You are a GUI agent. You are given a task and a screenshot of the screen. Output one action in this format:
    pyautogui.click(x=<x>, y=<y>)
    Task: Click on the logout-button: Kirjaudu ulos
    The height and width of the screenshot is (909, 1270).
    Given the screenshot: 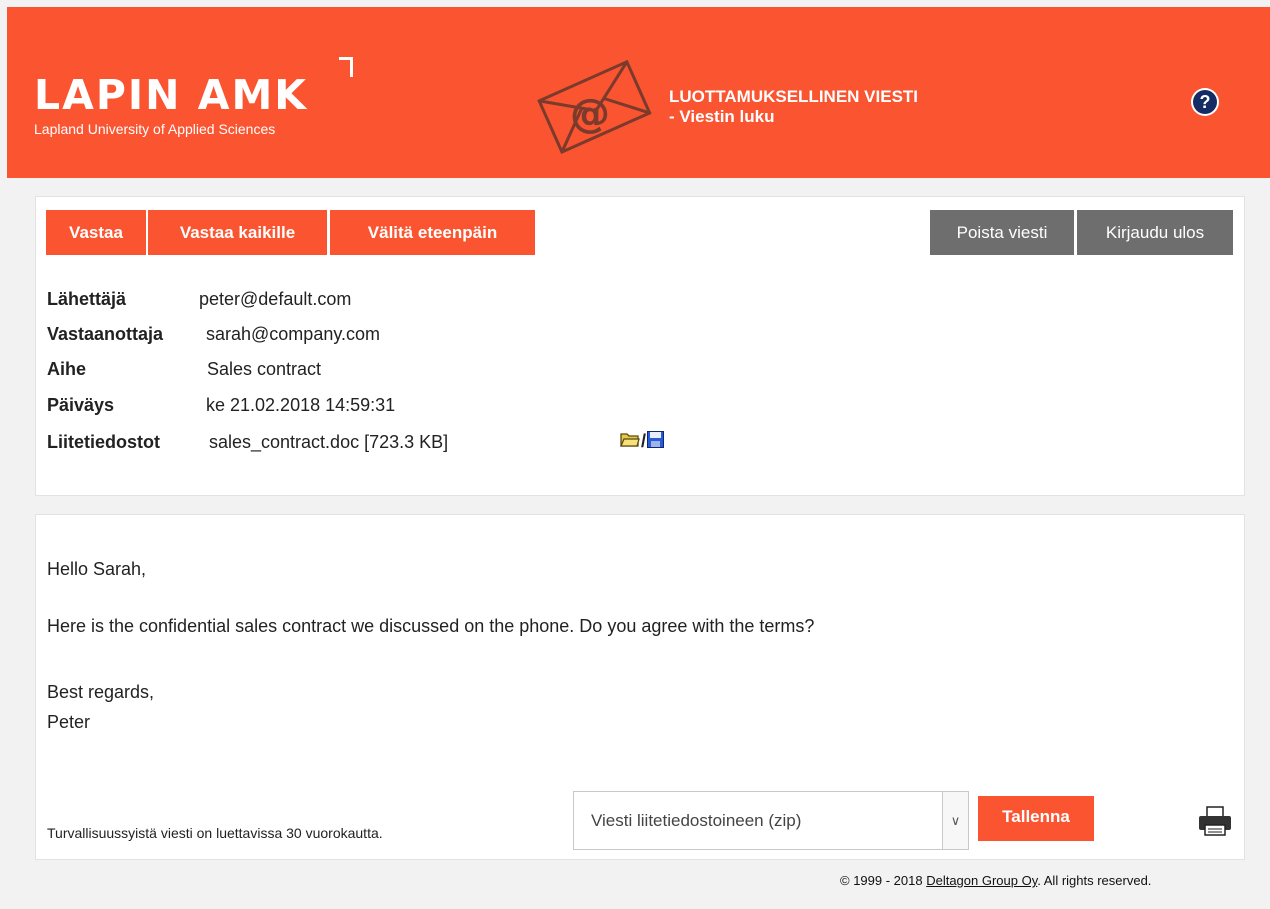 What is the action you would take?
    pyautogui.click(x=1155, y=232)
    